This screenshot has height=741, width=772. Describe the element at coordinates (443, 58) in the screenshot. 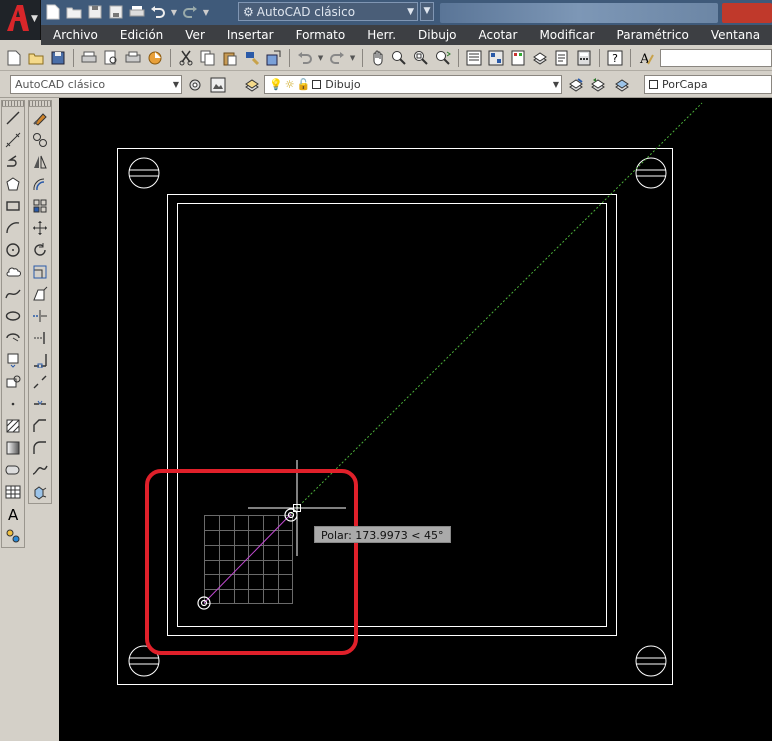

I see `zoom-previous-icon` at that location.